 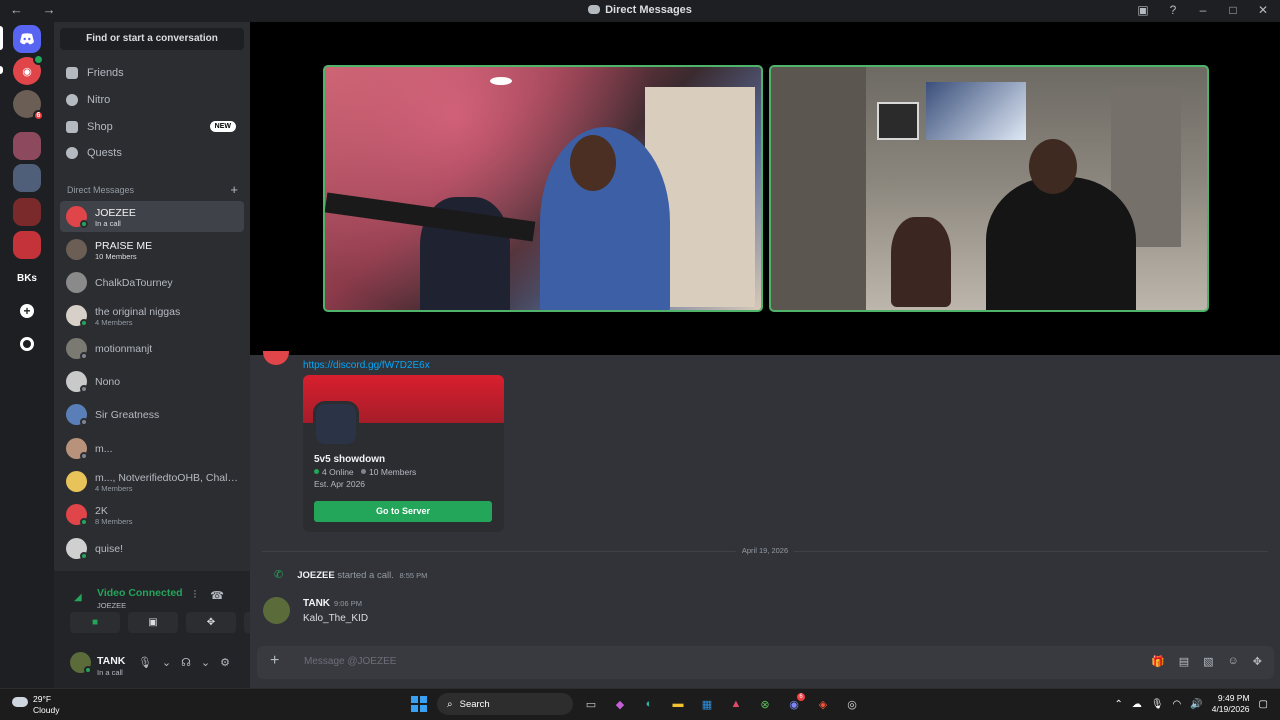 What do you see at coordinates (620, 704) in the screenshot?
I see `copilot-icon: ◆` at bounding box center [620, 704].